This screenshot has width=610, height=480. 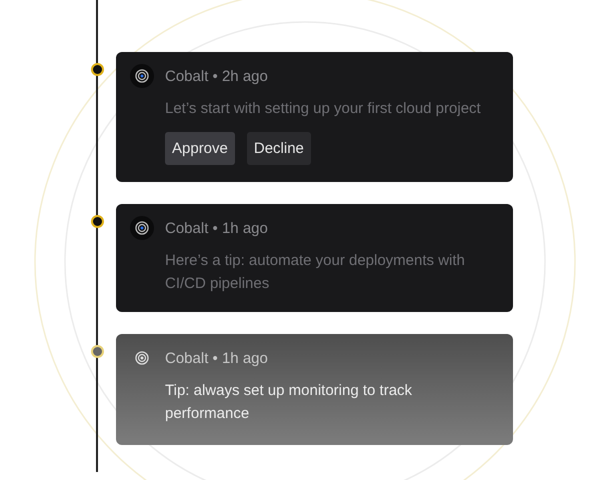 What do you see at coordinates (323, 109) in the screenshot?
I see `message-text: Let’s start with setting up your first cloud project` at bounding box center [323, 109].